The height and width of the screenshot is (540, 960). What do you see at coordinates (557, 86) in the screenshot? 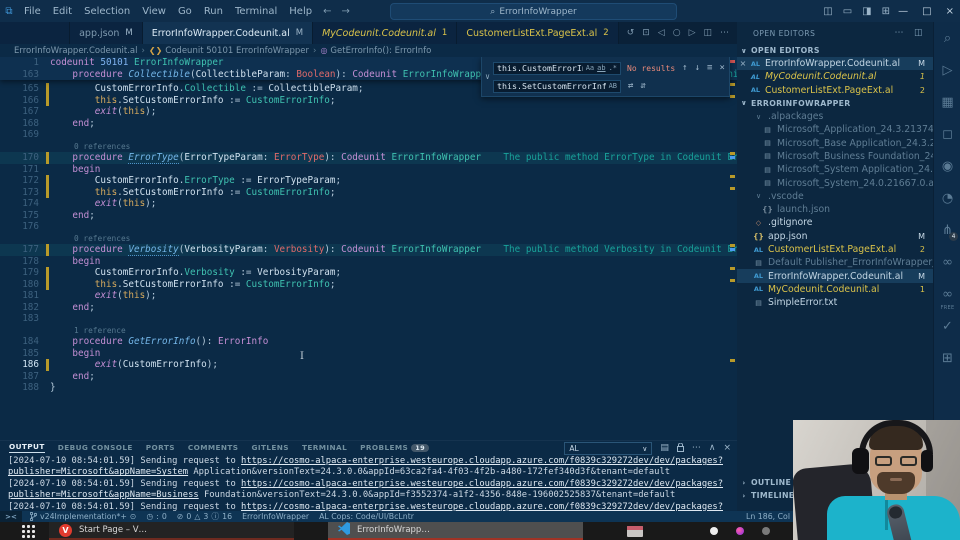
I see `replace-input: this.SetCustomErrorInfo AB` at bounding box center [557, 86].